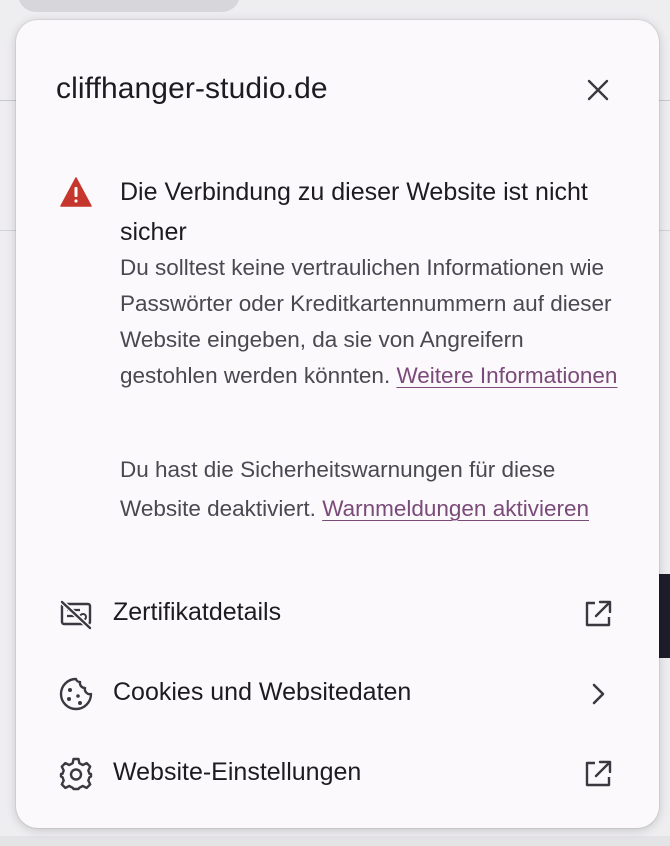 This screenshot has width=670, height=846. I want to click on cookie-icon, so click(76, 694).